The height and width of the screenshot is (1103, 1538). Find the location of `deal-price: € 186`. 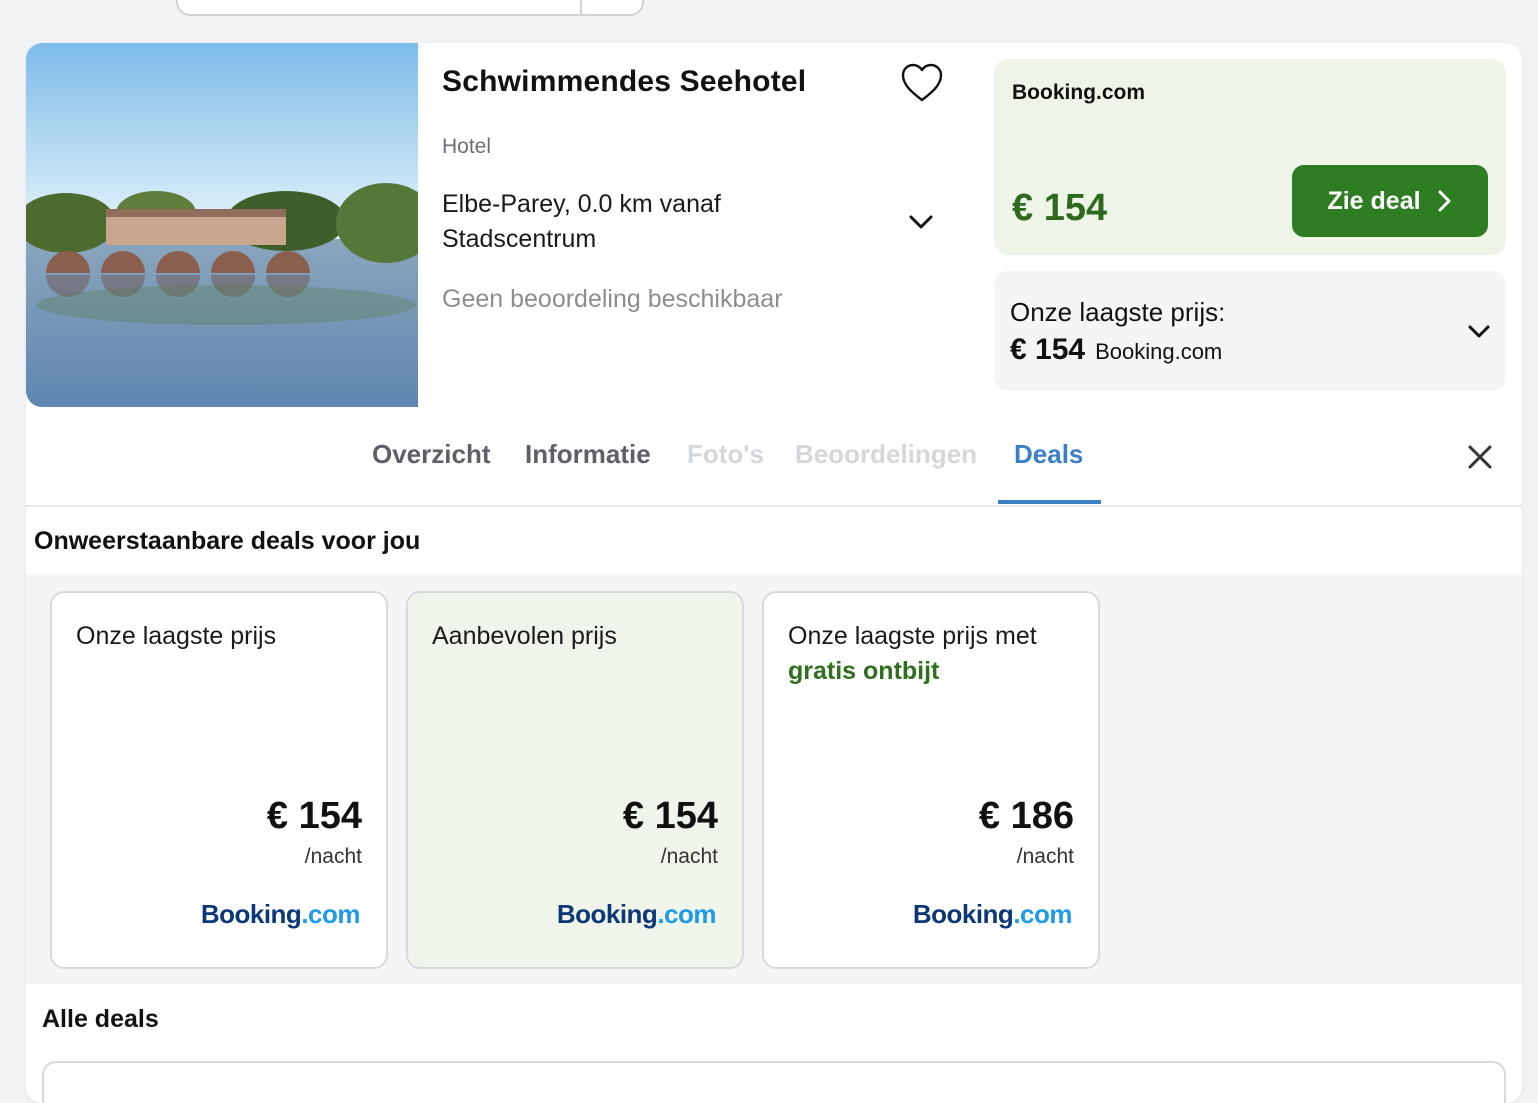

deal-price: € 186 is located at coordinates (1026, 816).